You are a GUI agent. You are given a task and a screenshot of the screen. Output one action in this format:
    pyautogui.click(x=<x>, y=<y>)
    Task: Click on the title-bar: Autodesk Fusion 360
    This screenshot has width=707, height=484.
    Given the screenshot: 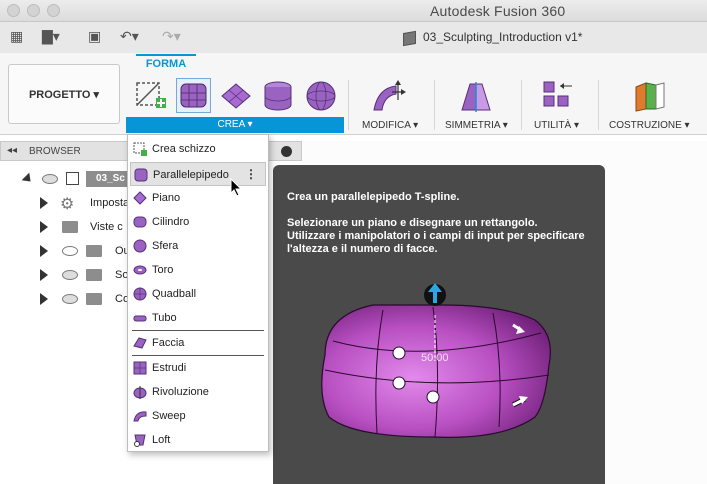 What is the action you would take?
    pyautogui.click(x=353, y=11)
    